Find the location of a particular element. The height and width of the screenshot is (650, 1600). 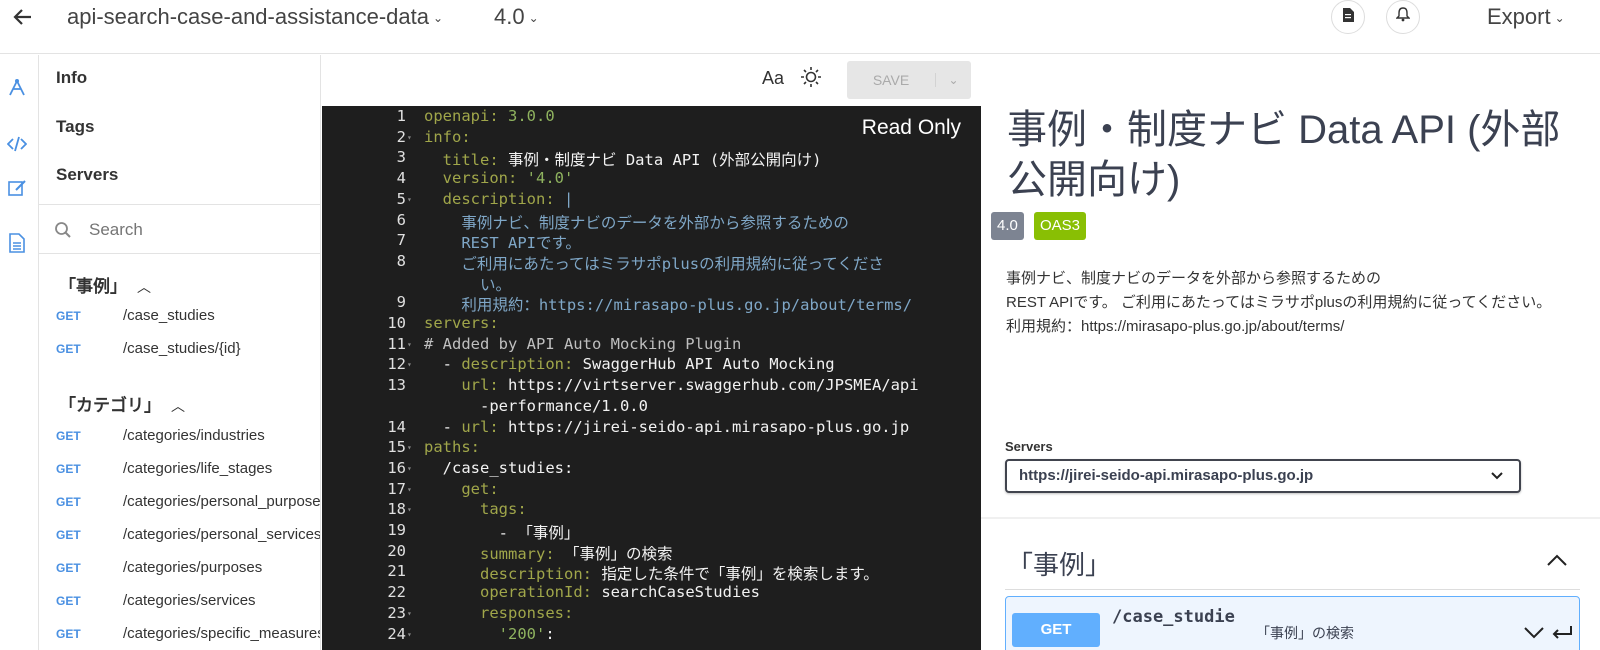

code-token: - 「事例」 is located at coordinates (502, 533).